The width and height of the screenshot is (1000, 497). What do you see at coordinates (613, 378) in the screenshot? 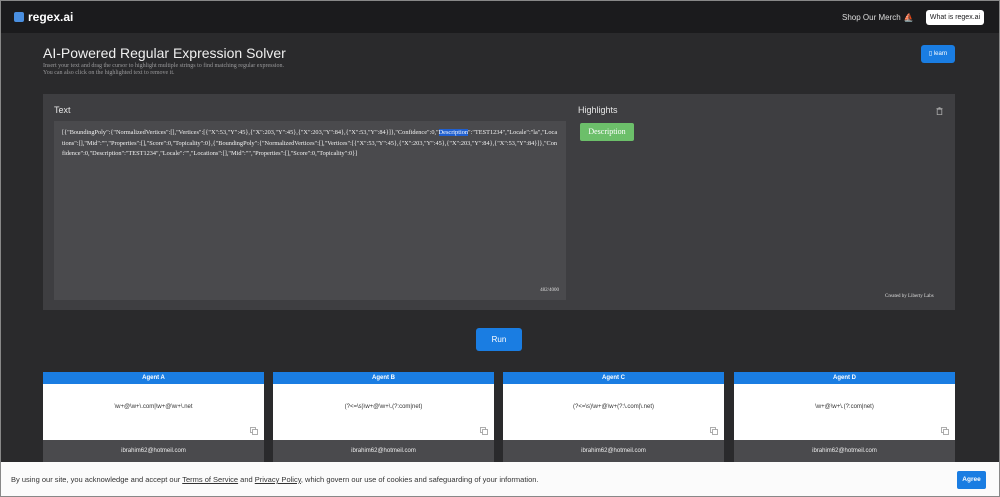
I see `agent-header: Agent C` at bounding box center [613, 378].